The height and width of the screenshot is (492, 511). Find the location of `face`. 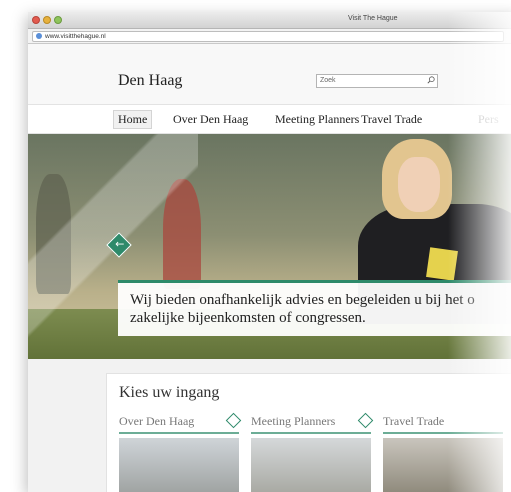

face is located at coordinates (419, 184).